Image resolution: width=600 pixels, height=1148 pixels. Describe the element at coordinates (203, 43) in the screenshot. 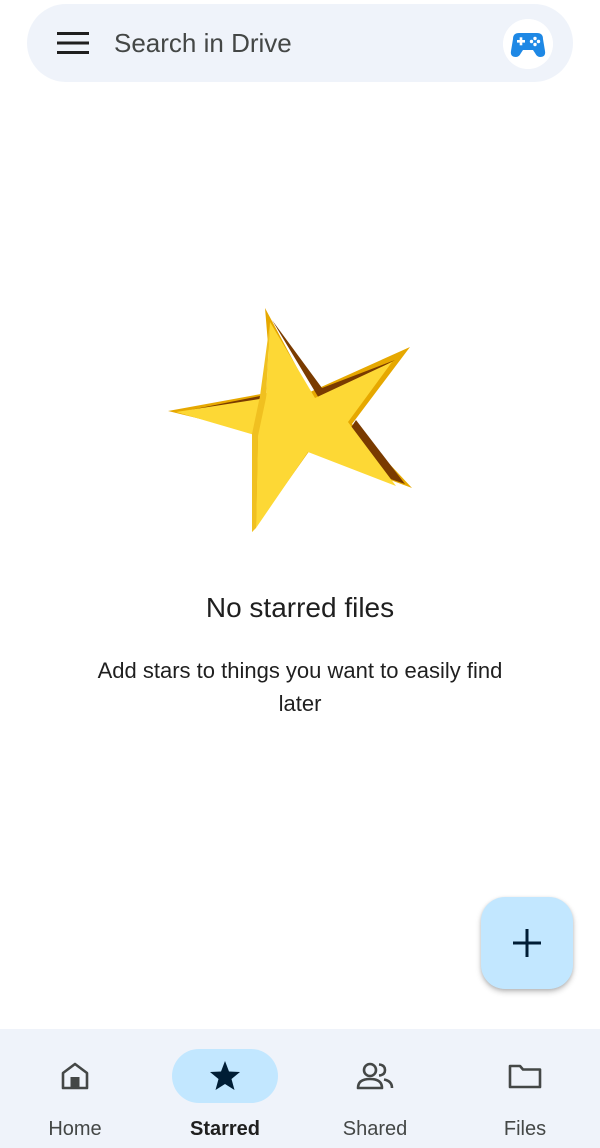

I see `search-placeholder: Search in Drive` at that location.